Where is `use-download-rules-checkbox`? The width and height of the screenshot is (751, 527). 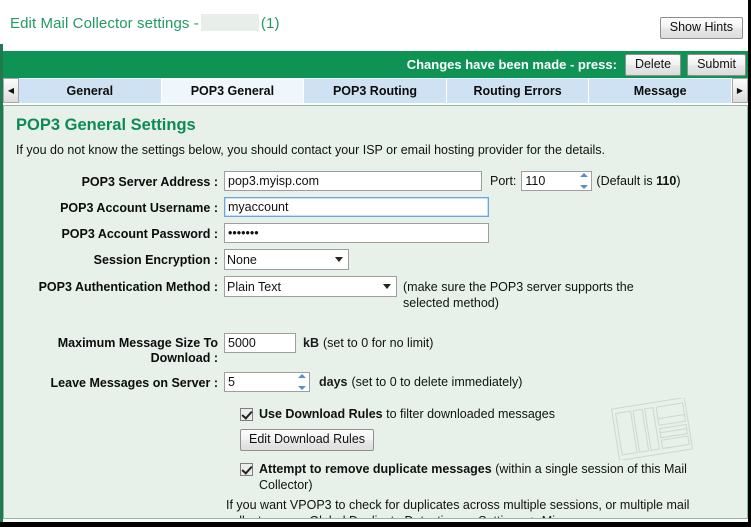 use-download-rules-checkbox is located at coordinates (246, 414).